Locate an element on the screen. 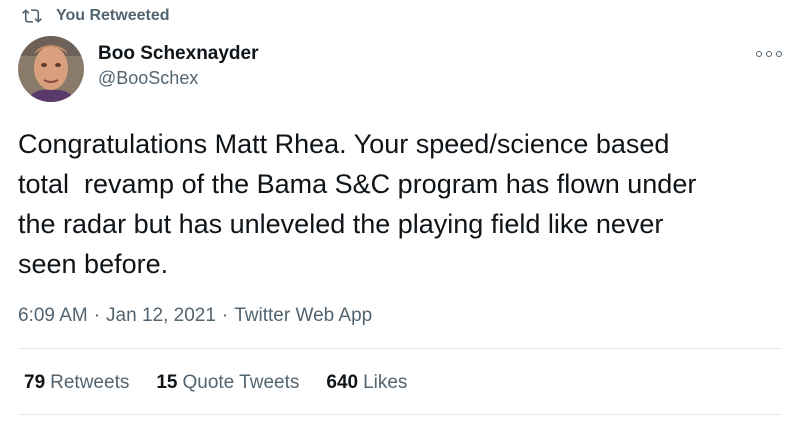 This screenshot has width=800, height=424. author-display-name: Boo Schexnayder is located at coordinates (178, 54).